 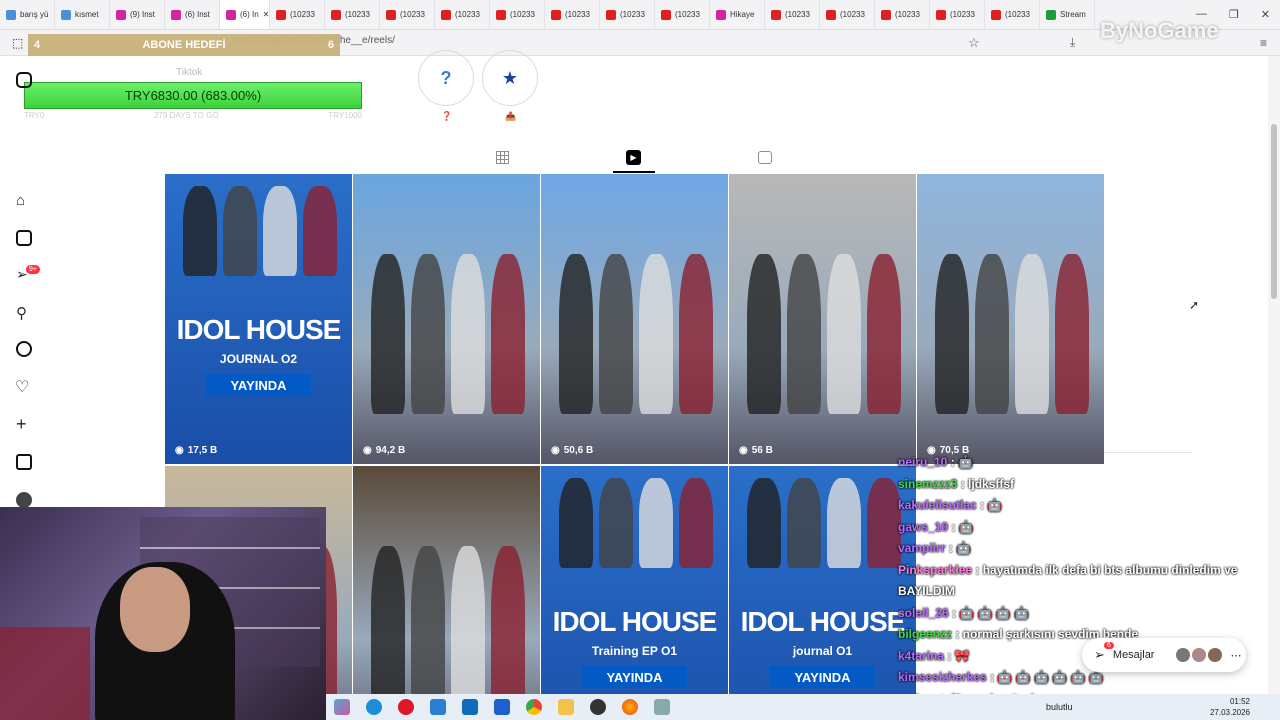 I want to click on reel-thumbnail: ◉ 50,6 B, so click(x=634, y=319).